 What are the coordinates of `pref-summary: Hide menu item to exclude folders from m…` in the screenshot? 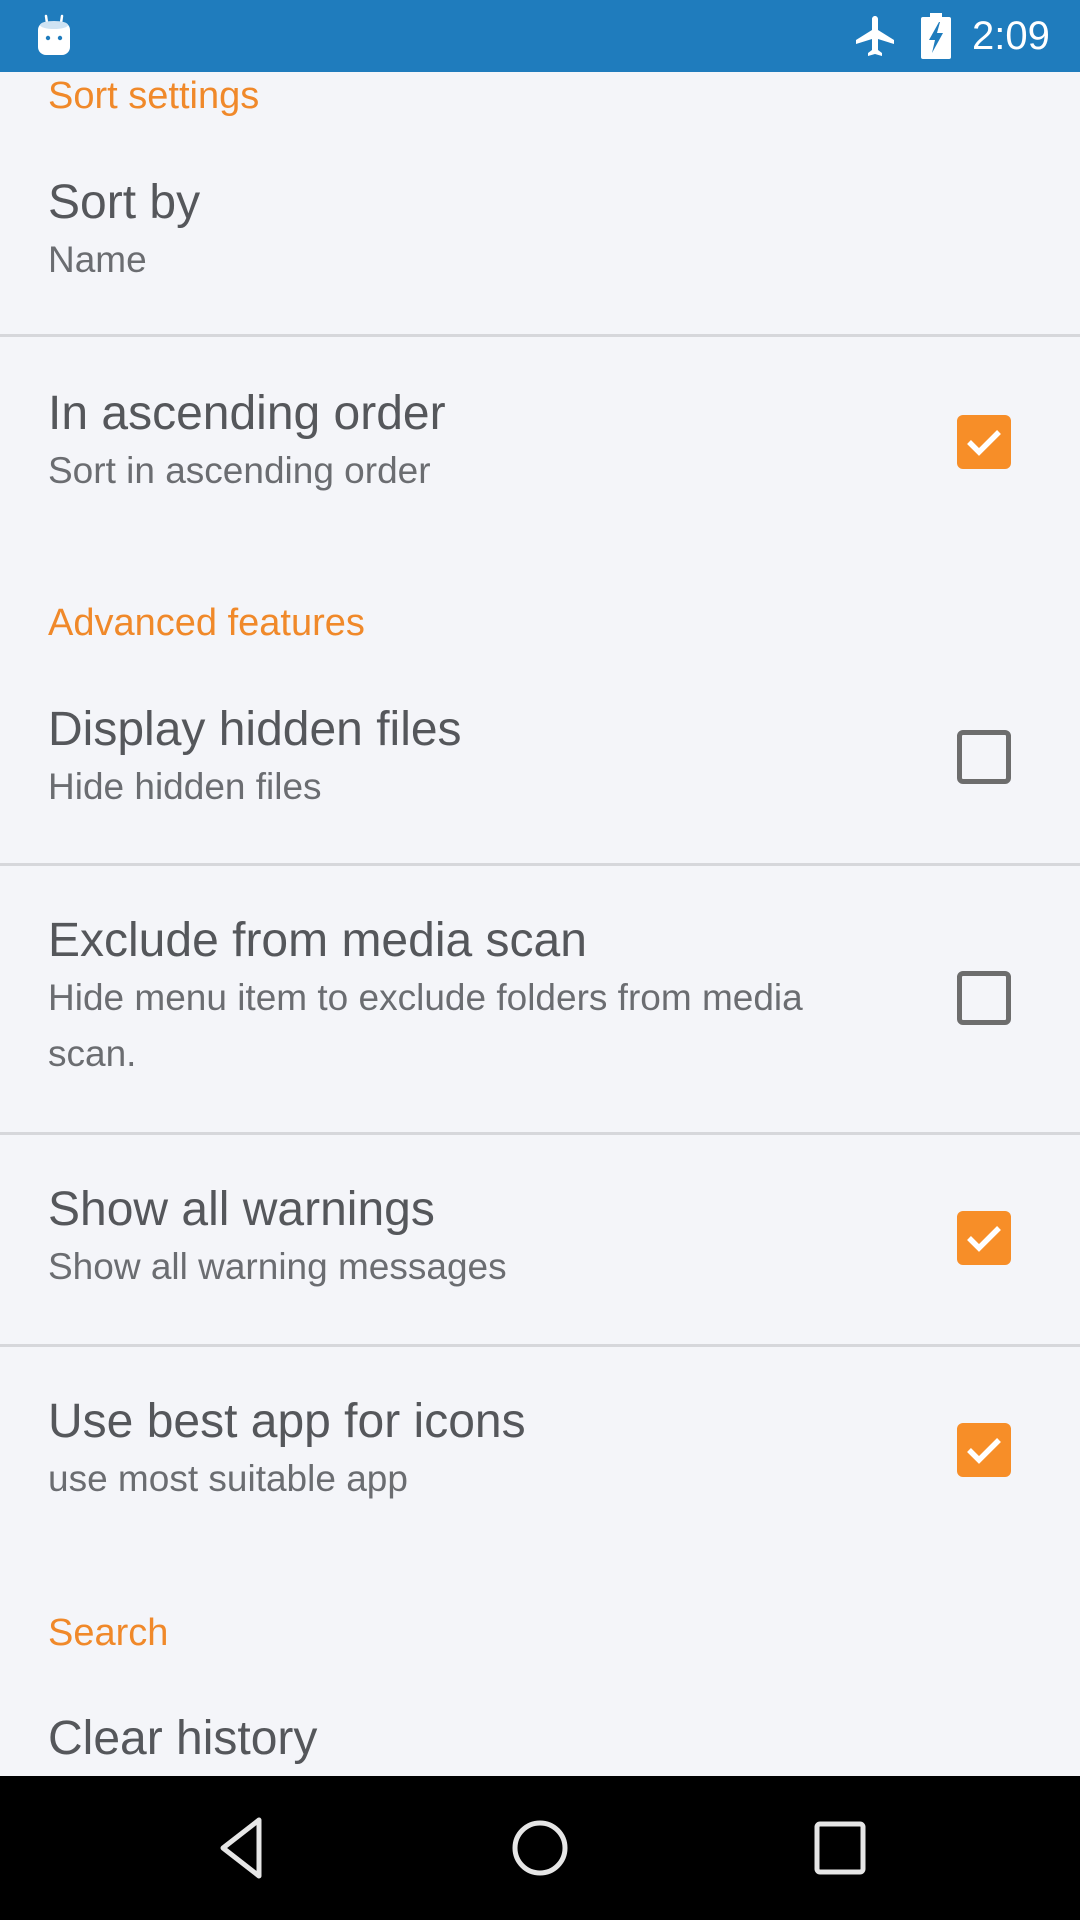 It's located at (425, 1025).